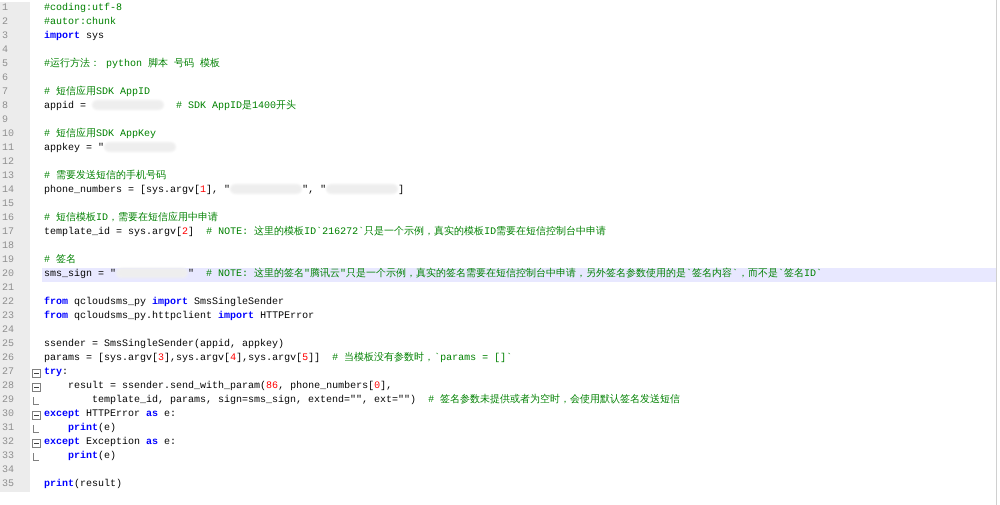 The image size is (1000, 505). What do you see at coordinates (15, 317) in the screenshot?
I see `line-number: 23` at bounding box center [15, 317].